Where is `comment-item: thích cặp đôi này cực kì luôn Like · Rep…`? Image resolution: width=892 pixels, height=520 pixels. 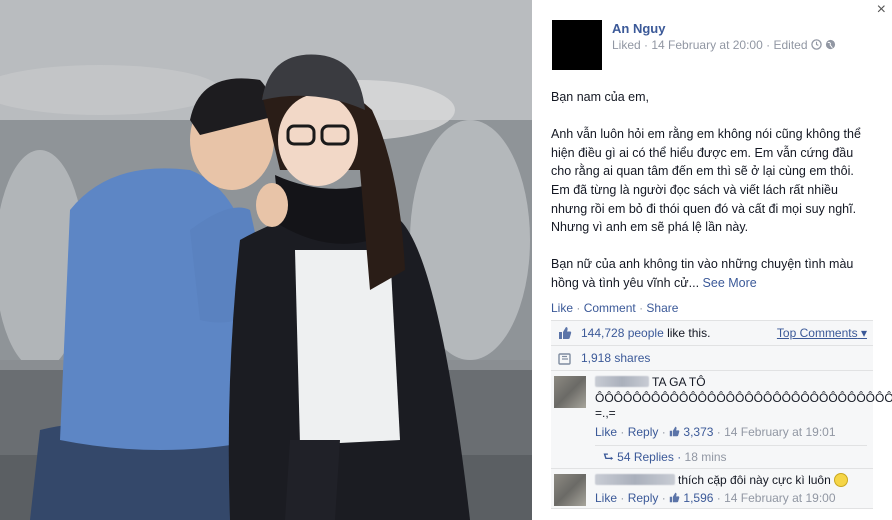
comment-item: thích cặp đôi này cực kì luôn Like · Rep… is located at coordinates (712, 489).